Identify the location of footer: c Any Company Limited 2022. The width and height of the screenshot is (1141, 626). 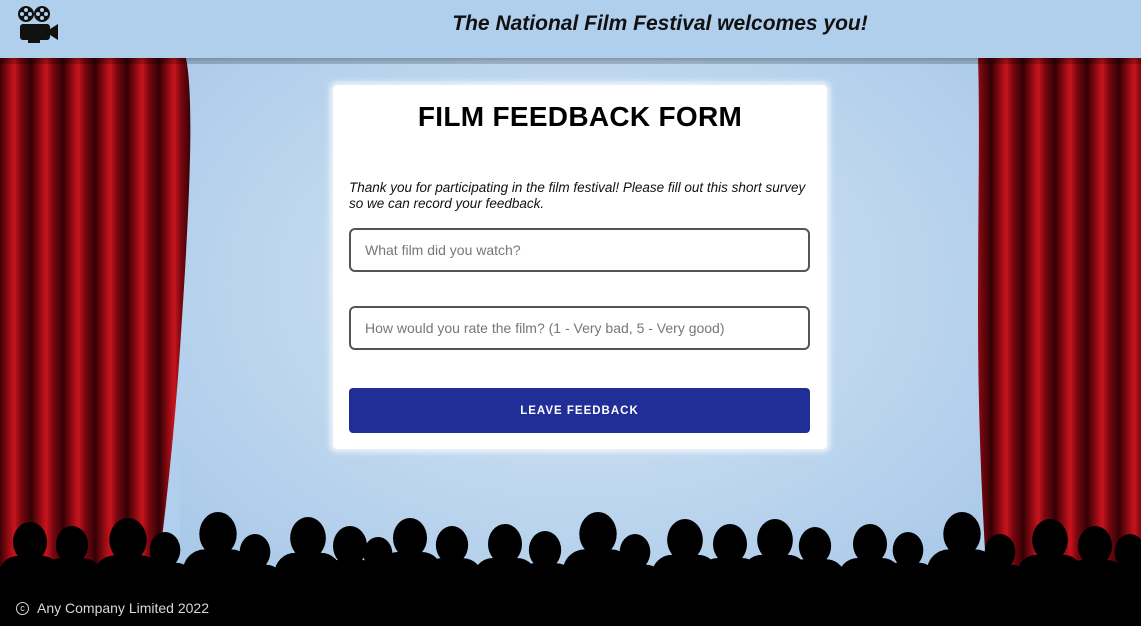
(112, 608).